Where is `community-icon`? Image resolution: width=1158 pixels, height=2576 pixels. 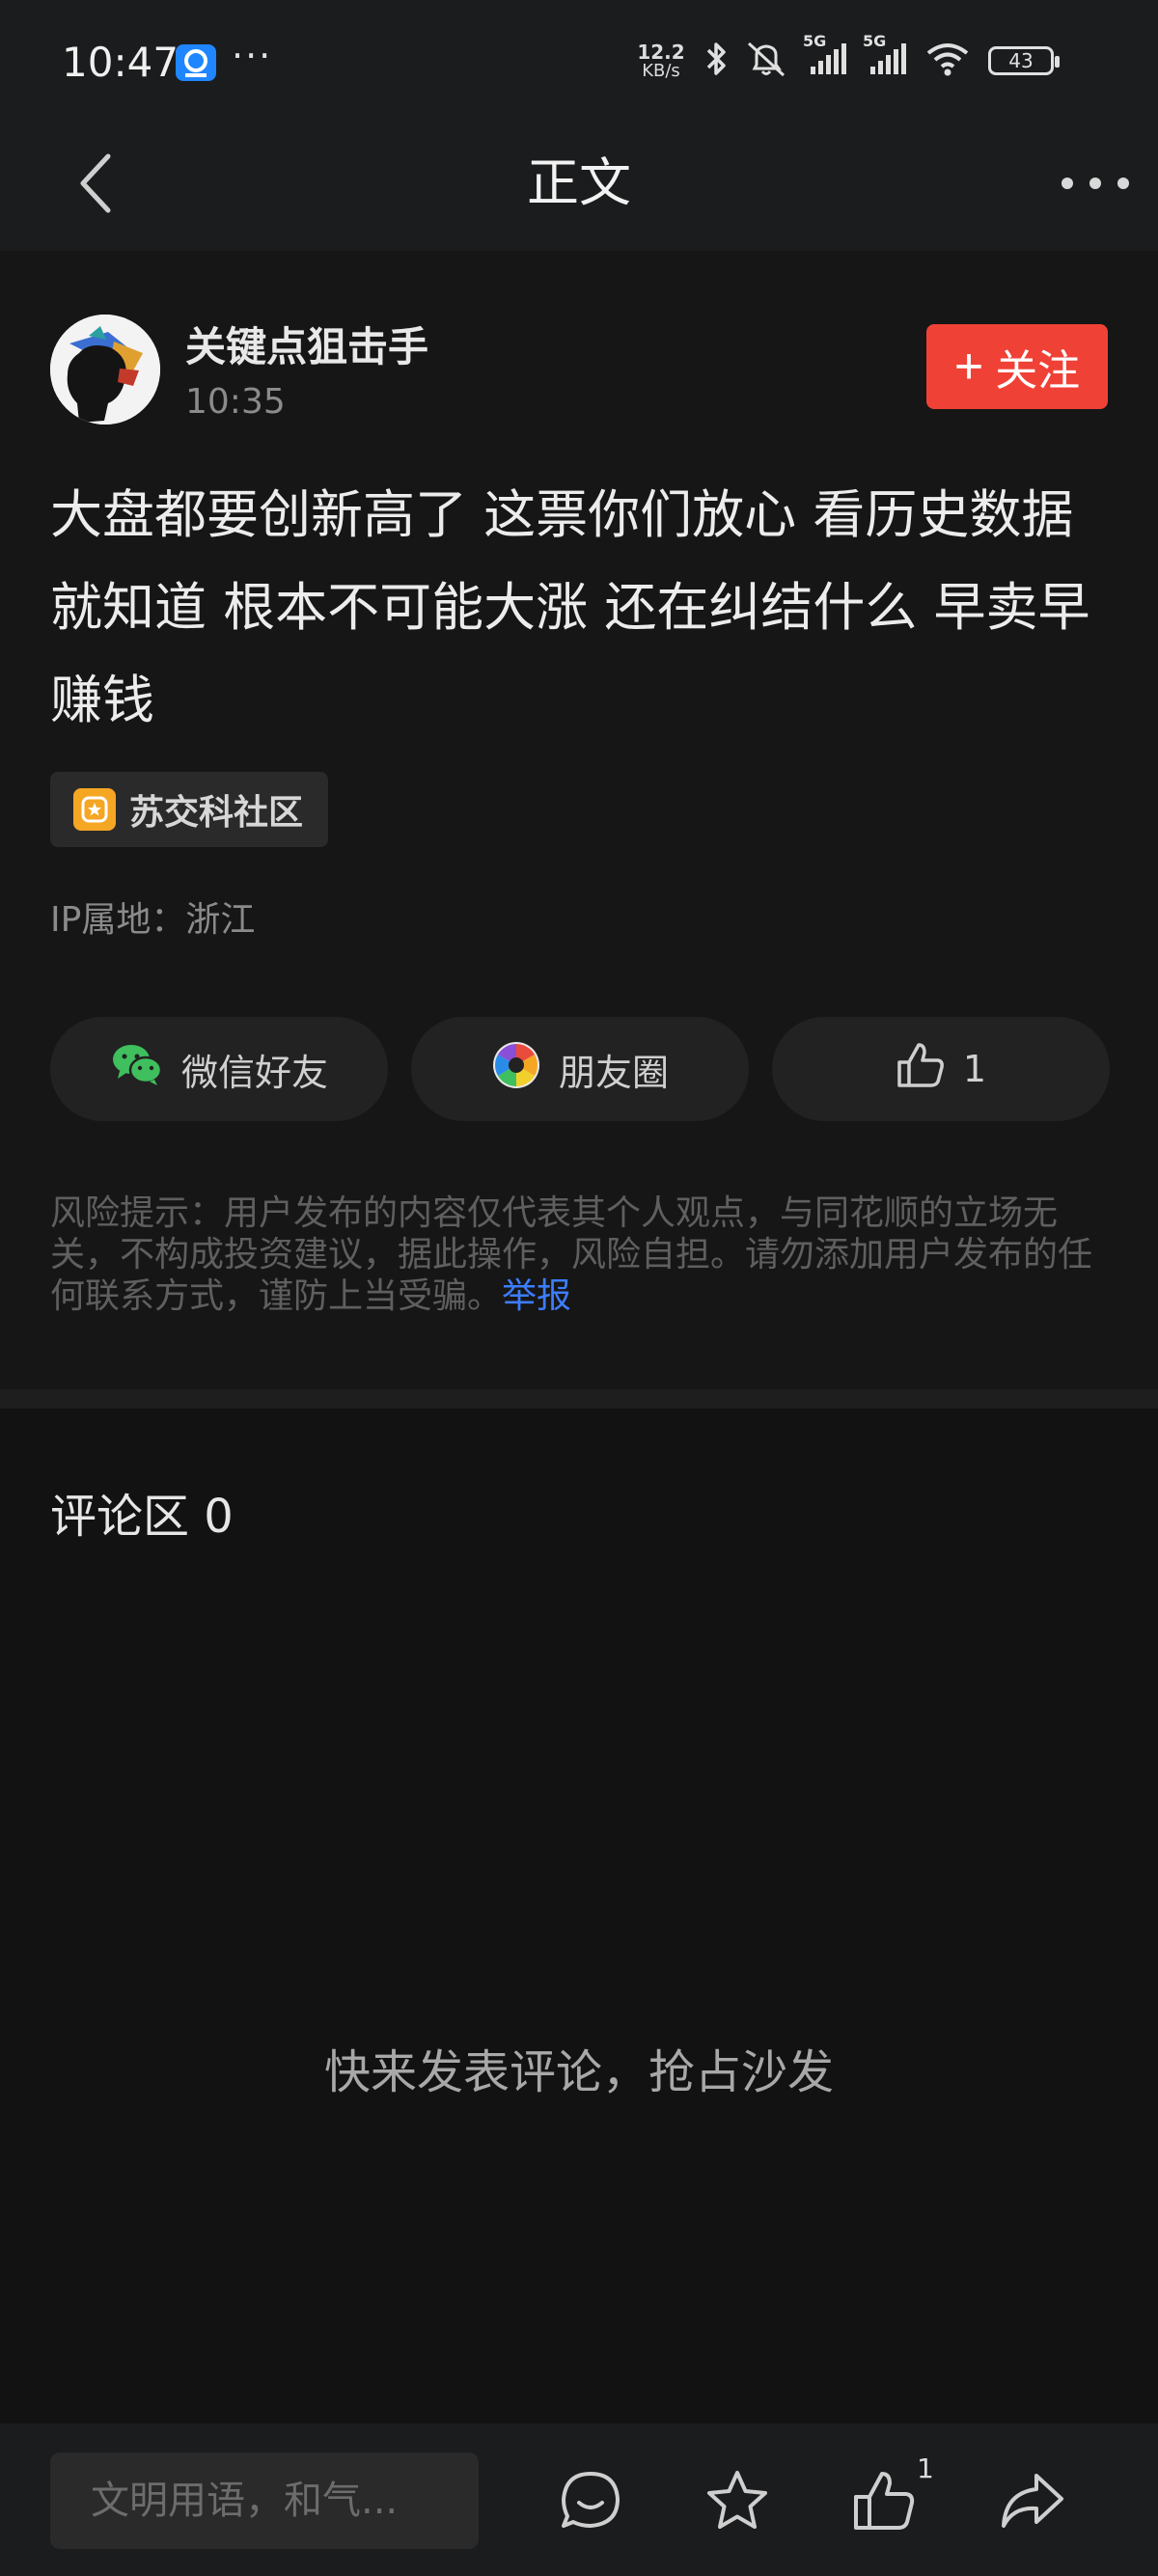
community-icon is located at coordinates (94, 810).